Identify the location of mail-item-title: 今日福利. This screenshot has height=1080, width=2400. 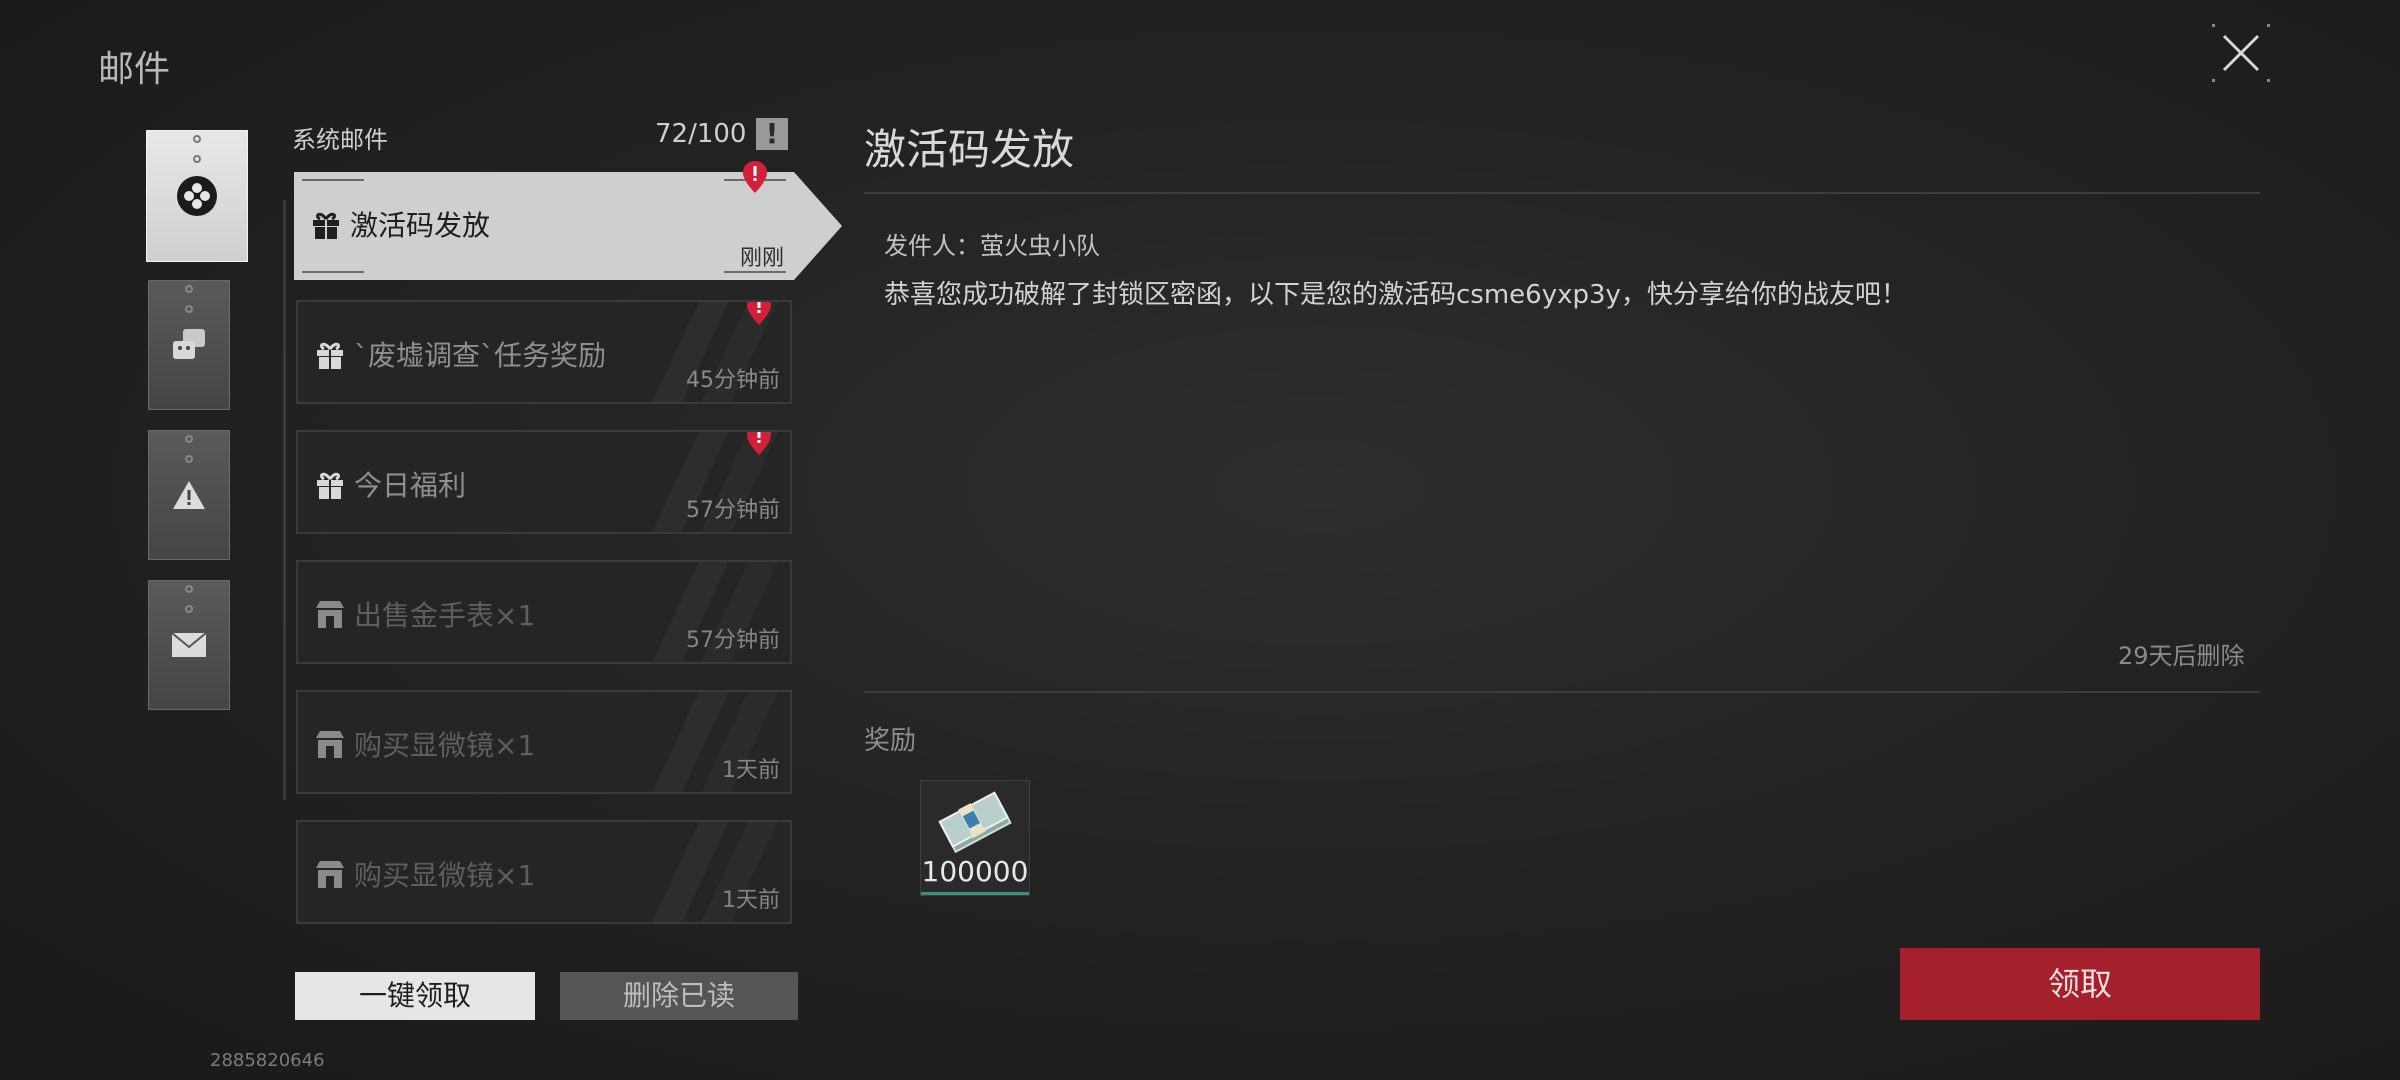
(410, 485).